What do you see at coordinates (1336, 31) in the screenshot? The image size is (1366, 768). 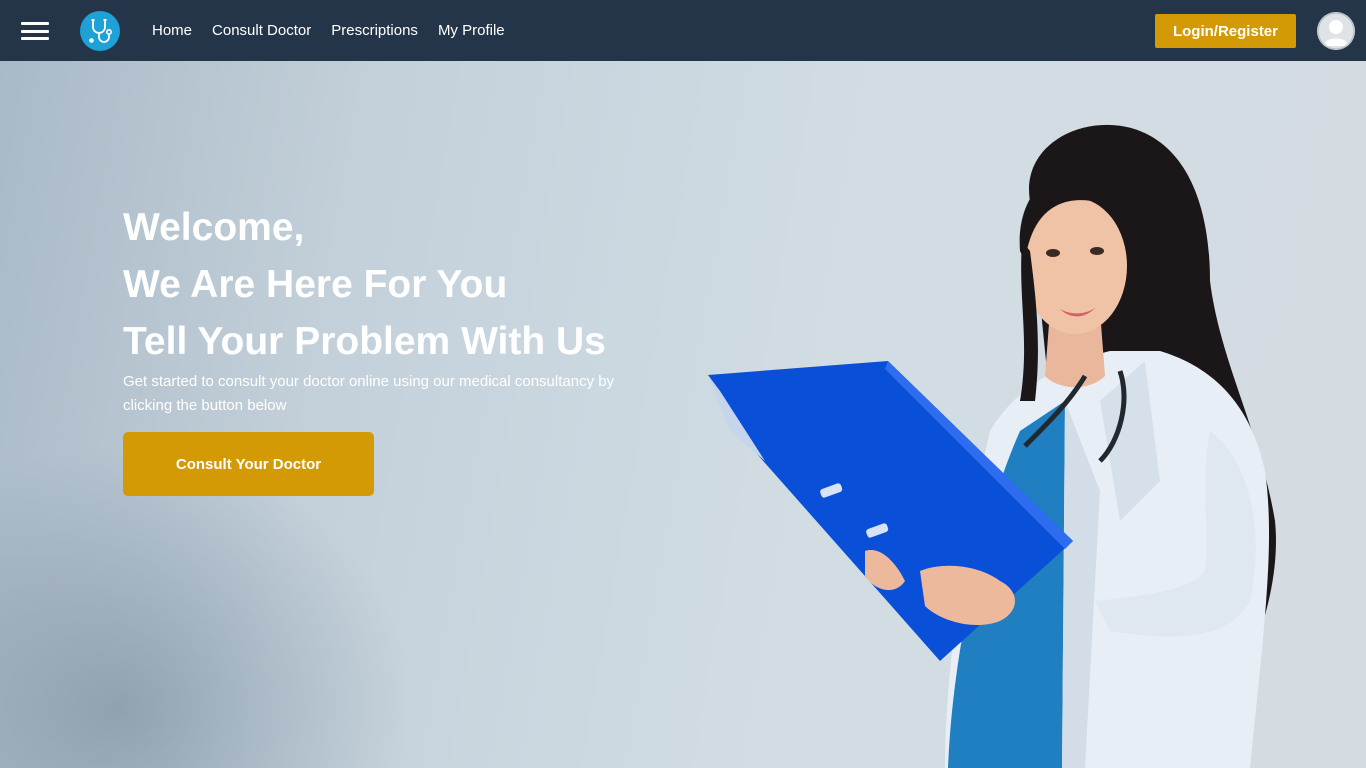 I see `user-avatar-icon` at bounding box center [1336, 31].